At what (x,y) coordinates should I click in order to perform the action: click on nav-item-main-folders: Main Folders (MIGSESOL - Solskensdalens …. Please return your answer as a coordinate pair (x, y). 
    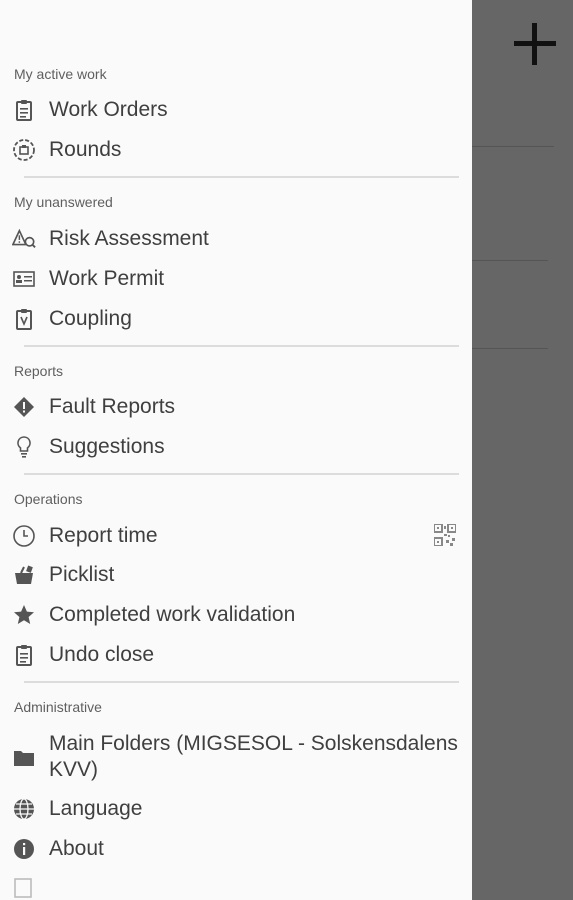
    Looking at the image, I should click on (236, 758).